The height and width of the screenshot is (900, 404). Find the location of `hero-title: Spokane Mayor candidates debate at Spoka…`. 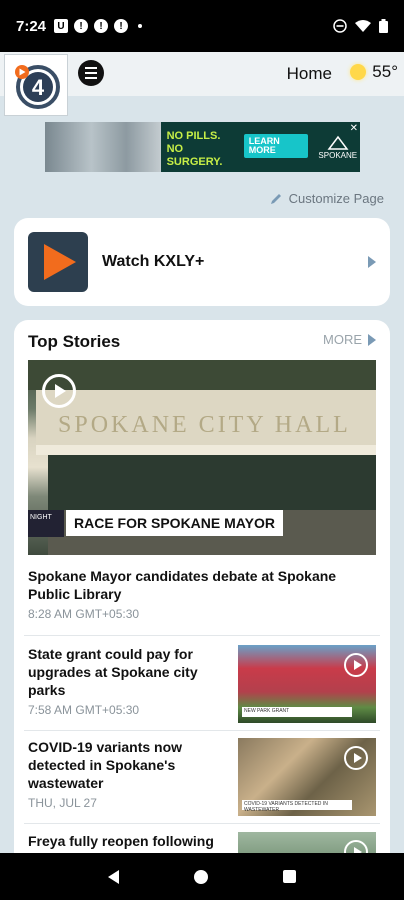

hero-title: Spokane Mayor candidates debate at Spoka… is located at coordinates (201, 585).